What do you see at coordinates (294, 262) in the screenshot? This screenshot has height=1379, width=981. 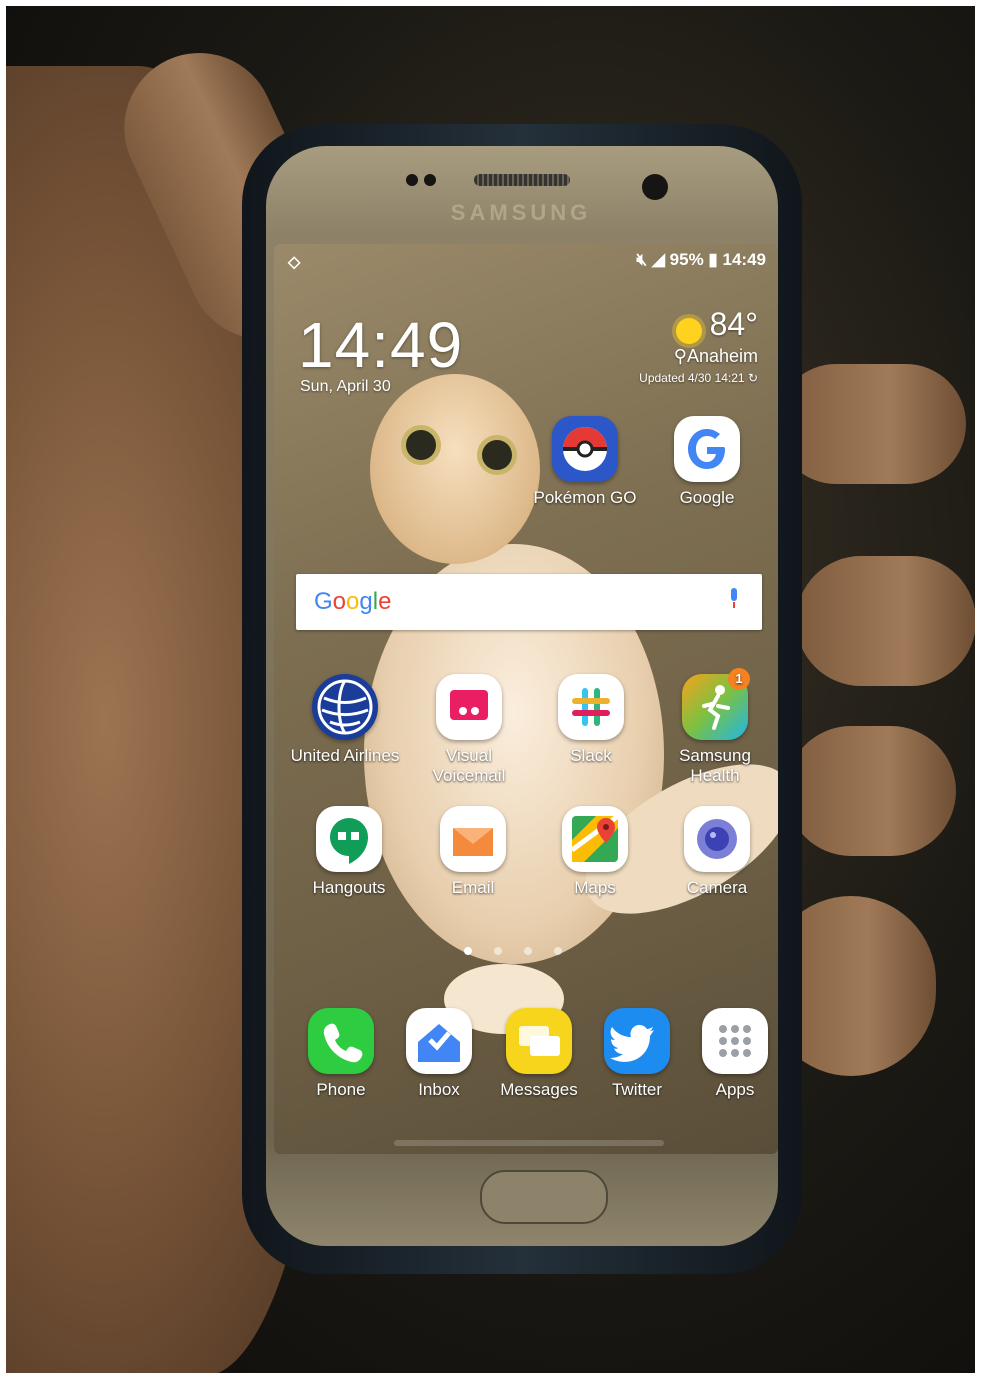 I see `wifi-hotspot-icon: ◇` at bounding box center [294, 262].